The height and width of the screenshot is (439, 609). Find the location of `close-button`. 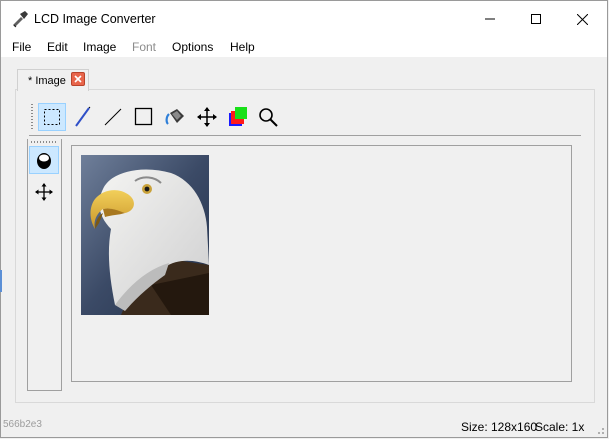

close-button is located at coordinates (582, 19).